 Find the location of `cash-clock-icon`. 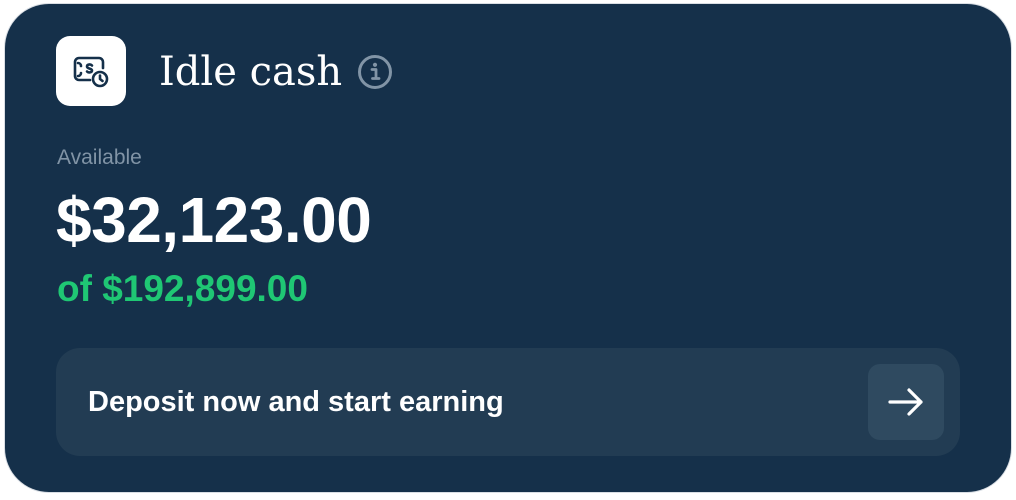

cash-clock-icon is located at coordinates (91, 71).